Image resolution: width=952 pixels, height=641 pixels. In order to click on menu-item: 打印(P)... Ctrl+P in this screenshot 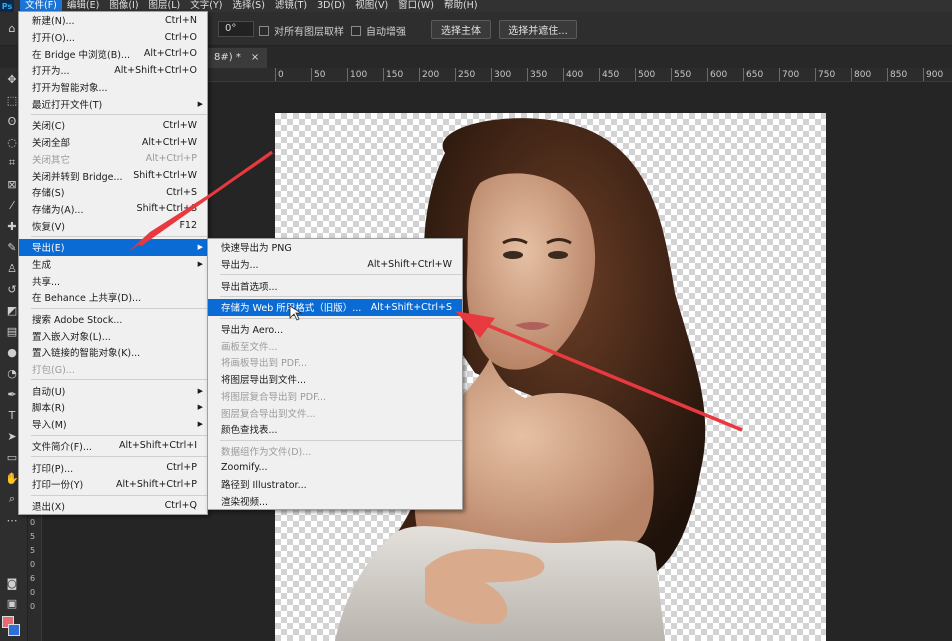, I will do `click(113, 467)`.